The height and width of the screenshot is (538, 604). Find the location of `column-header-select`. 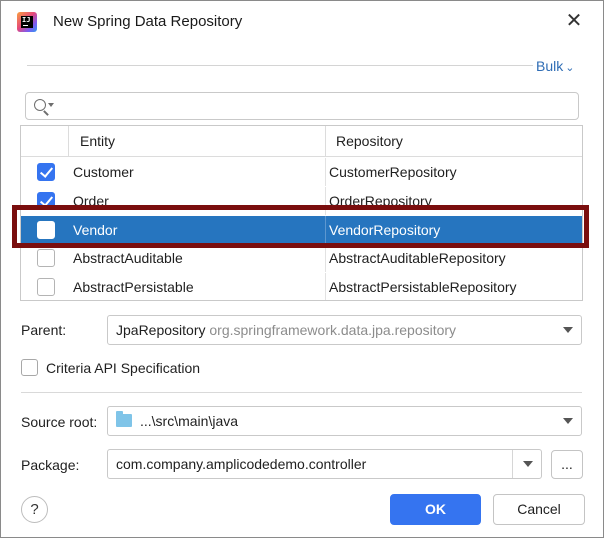

column-header-select is located at coordinates (45, 141).